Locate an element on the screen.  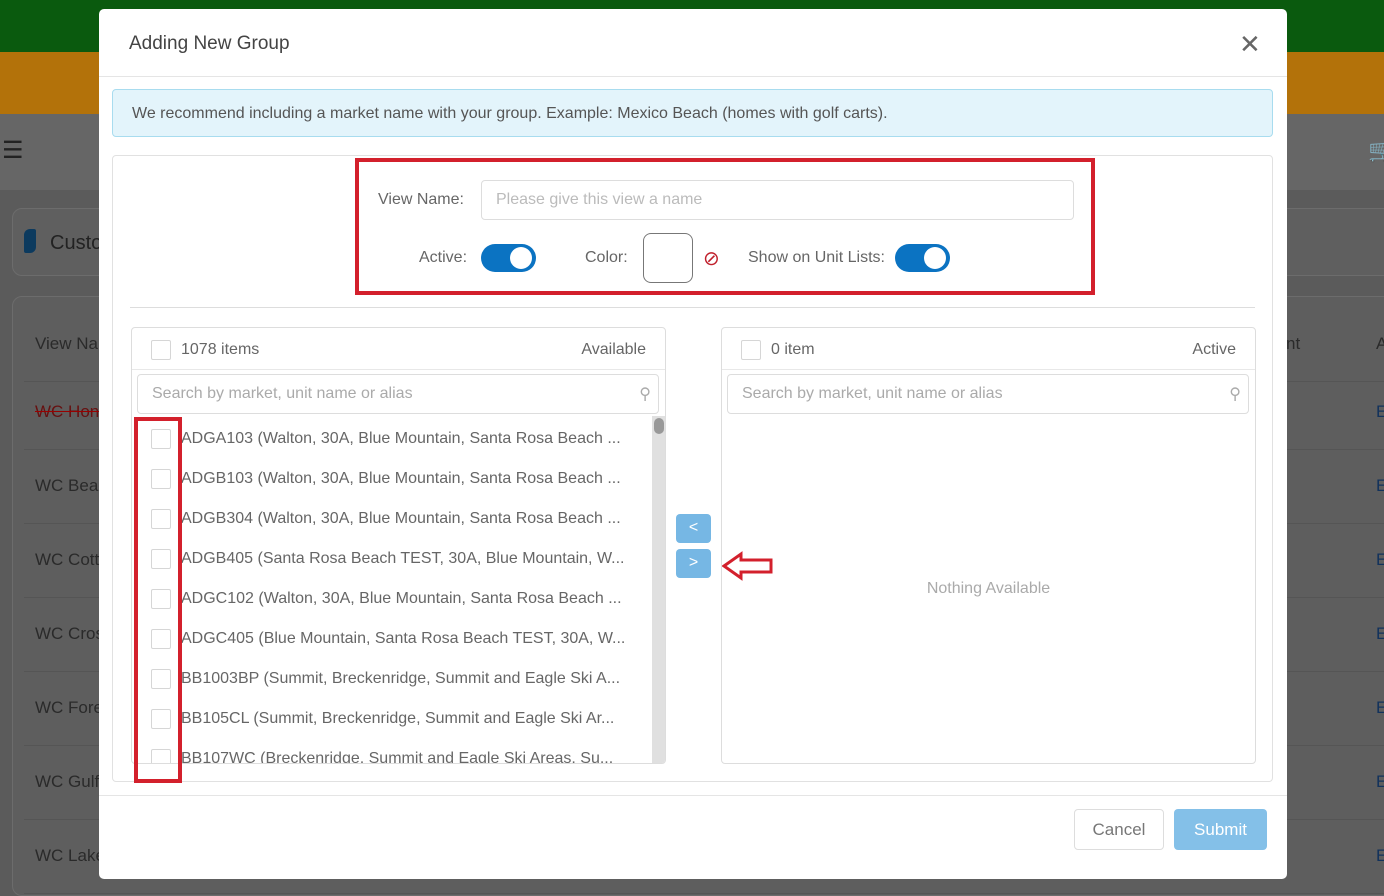
row-name: WC Cros is located at coordinates (69, 633).